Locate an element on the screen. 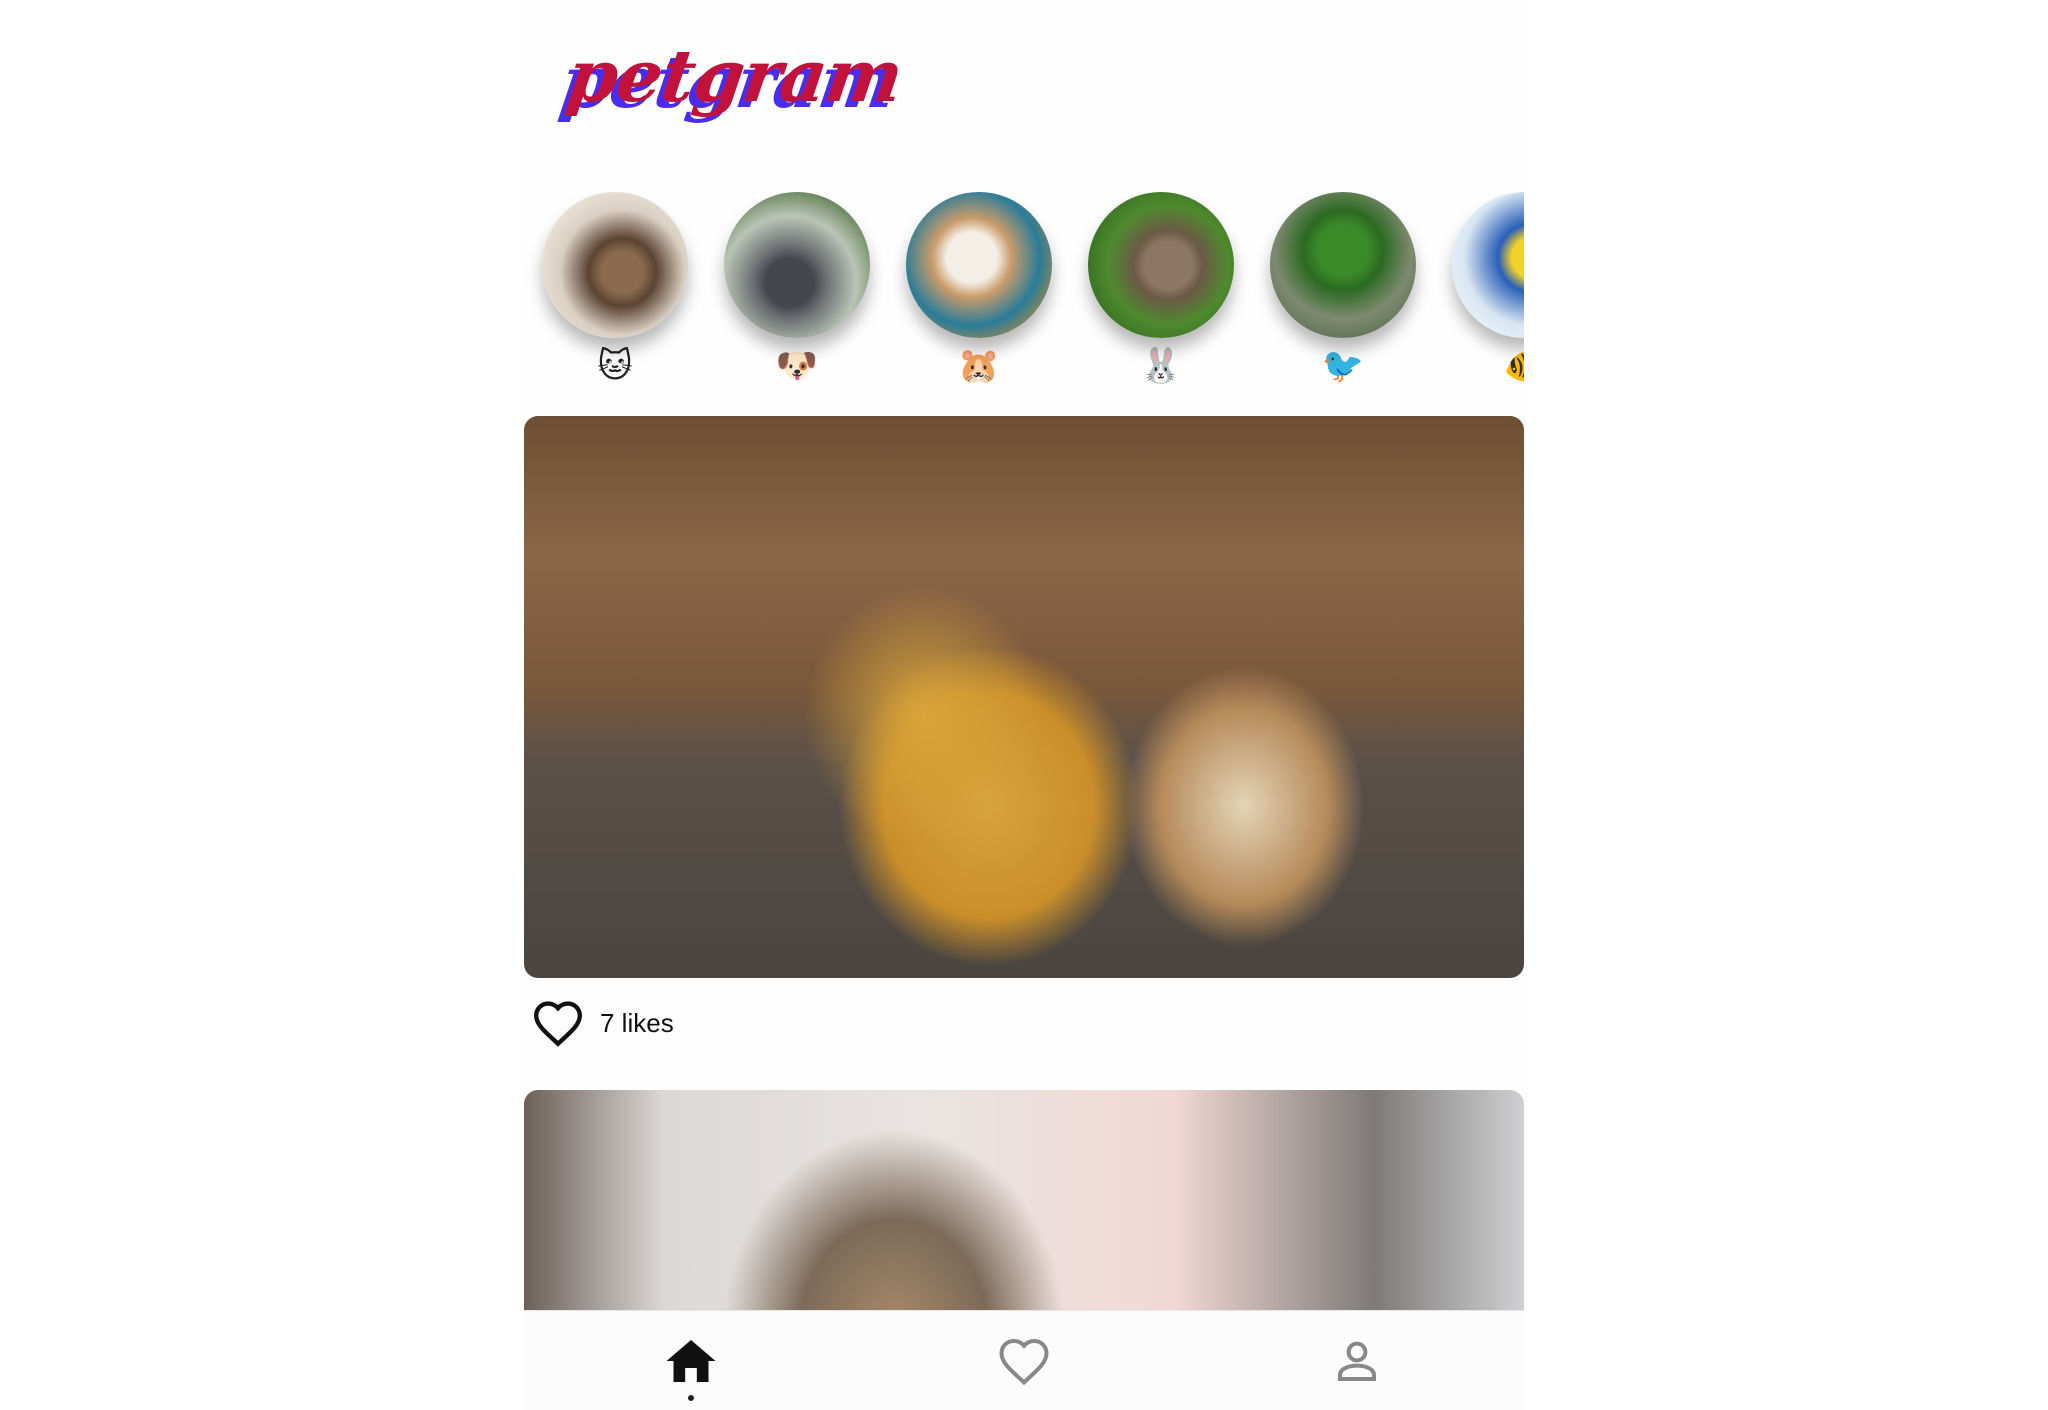 The image size is (2048, 1410). nav-favorites is located at coordinates (1024, 1360).